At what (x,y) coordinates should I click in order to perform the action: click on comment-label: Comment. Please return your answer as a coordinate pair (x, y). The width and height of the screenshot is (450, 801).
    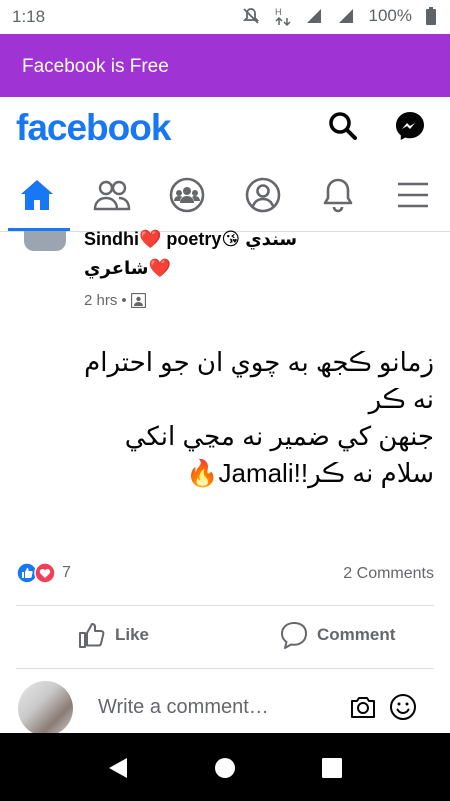
    Looking at the image, I should click on (356, 634).